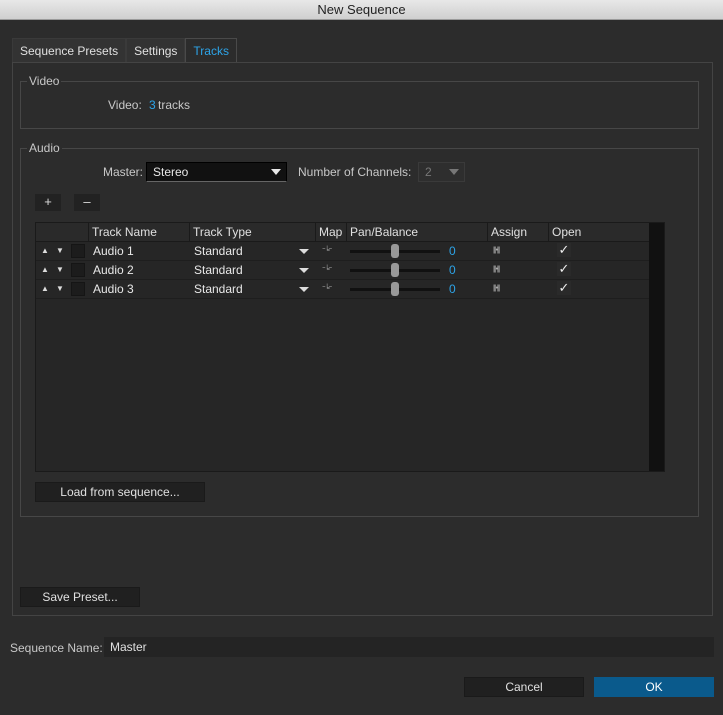  Describe the element at coordinates (125, 105) in the screenshot. I see `video-tracks-label: Video:` at that location.